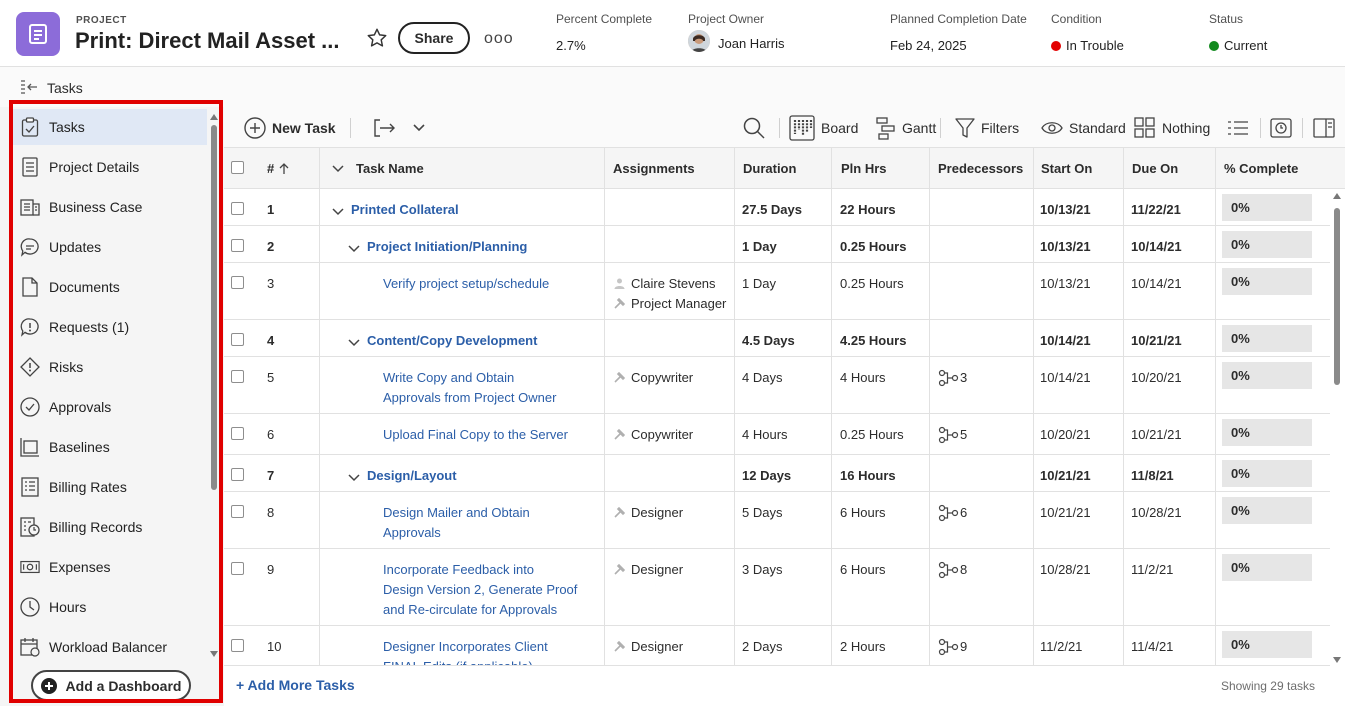 Image resolution: width=1345 pixels, height=706 pixels. What do you see at coordinates (1172, 127) in the screenshot?
I see `grouping-selector: Nothing` at bounding box center [1172, 127].